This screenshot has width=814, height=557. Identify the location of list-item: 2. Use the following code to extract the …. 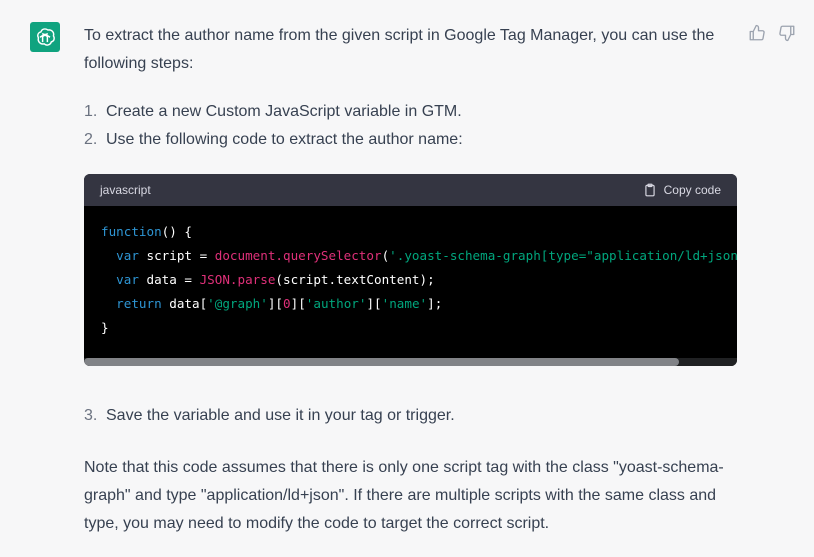
(273, 139).